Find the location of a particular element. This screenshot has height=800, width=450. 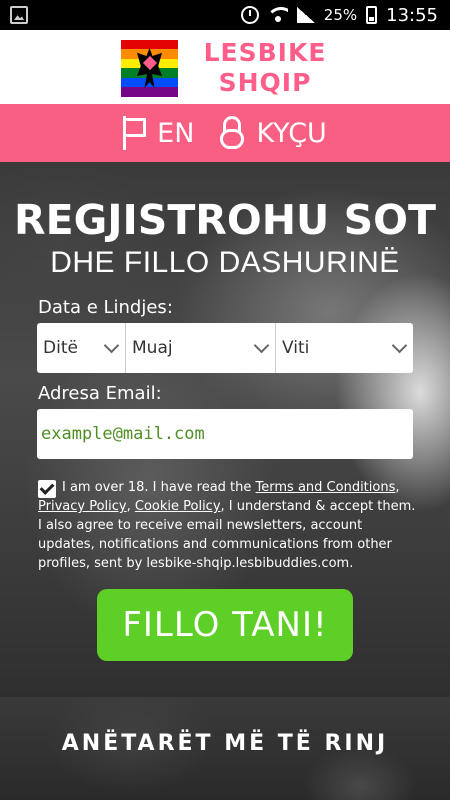

year-select: Viti is located at coordinates (344, 348).